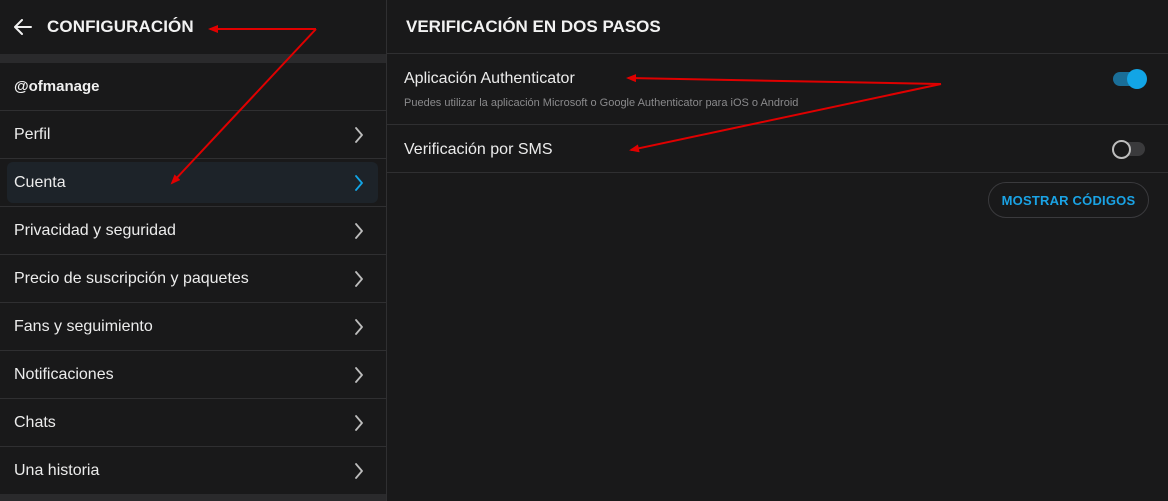 The image size is (1168, 501). I want to click on sidebar-item-label: Precio de suscripción y paquetes, so click(131, 278).